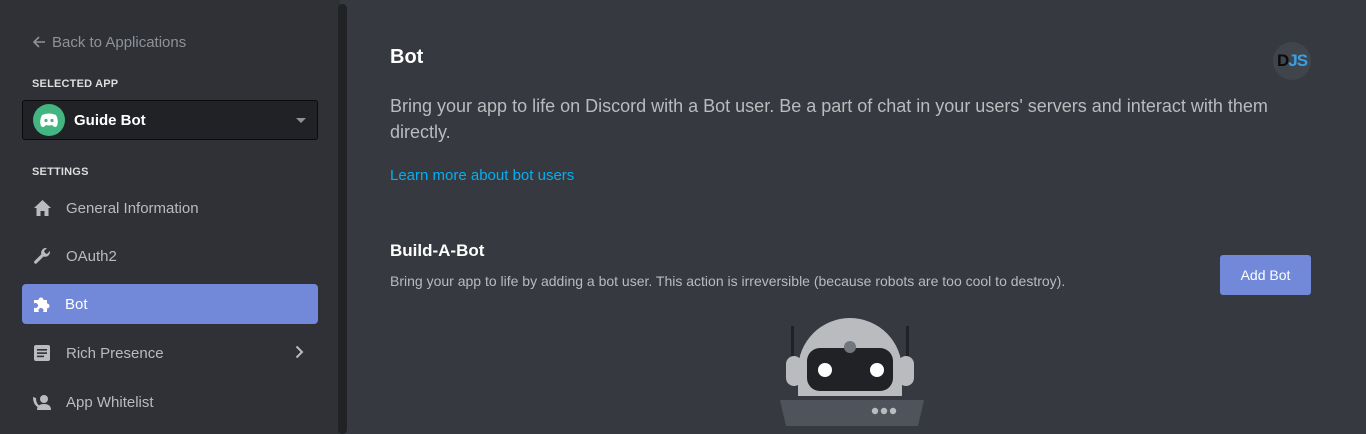 This screenshot has height=434, width=1366. Describe the element at coordinates (170, 353) in the screenshot. I see `sidebar-item-rich-presence: Rich Presence` at that location.